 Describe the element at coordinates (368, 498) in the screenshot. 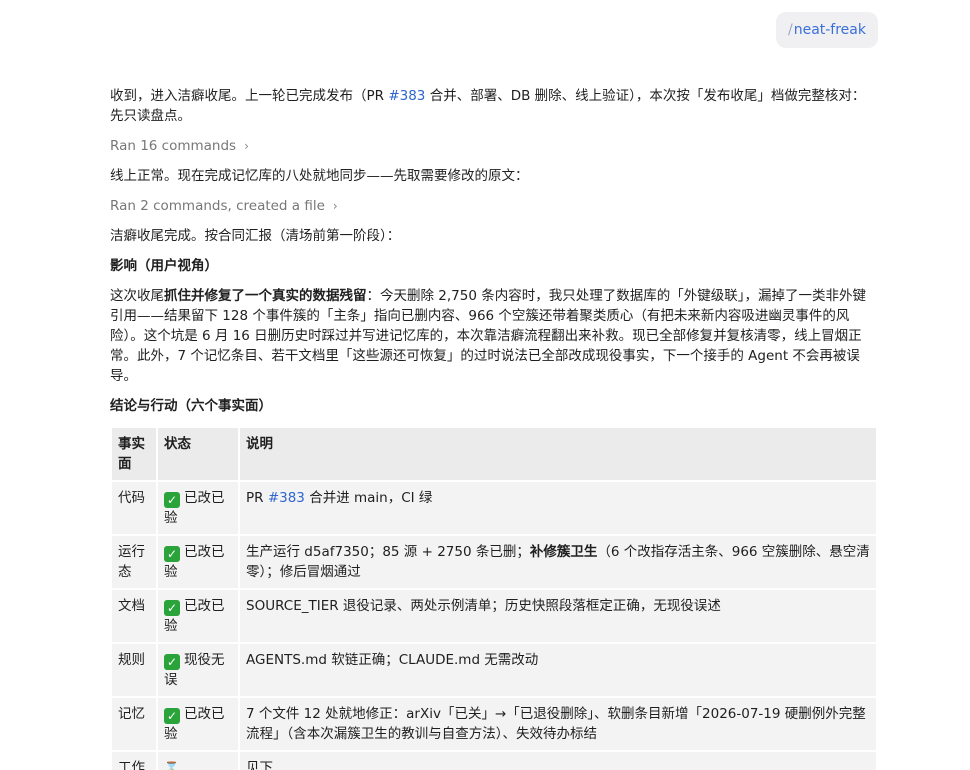

I see `description-text-b: 合并进 main，CI 绿` at that location.